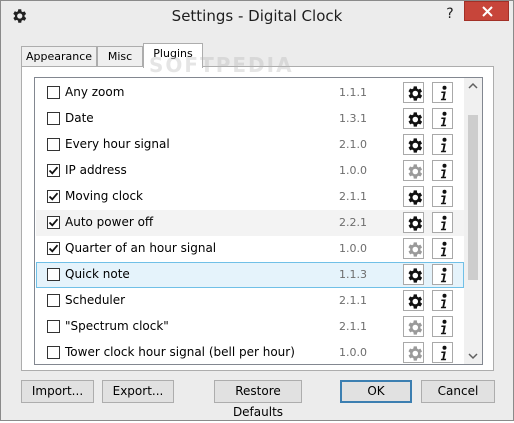 Image resolution: width=514 pixels, height=423 pixels. I want to click on plugin-row: Every hour signal 2.1.0, so click(250, 145).